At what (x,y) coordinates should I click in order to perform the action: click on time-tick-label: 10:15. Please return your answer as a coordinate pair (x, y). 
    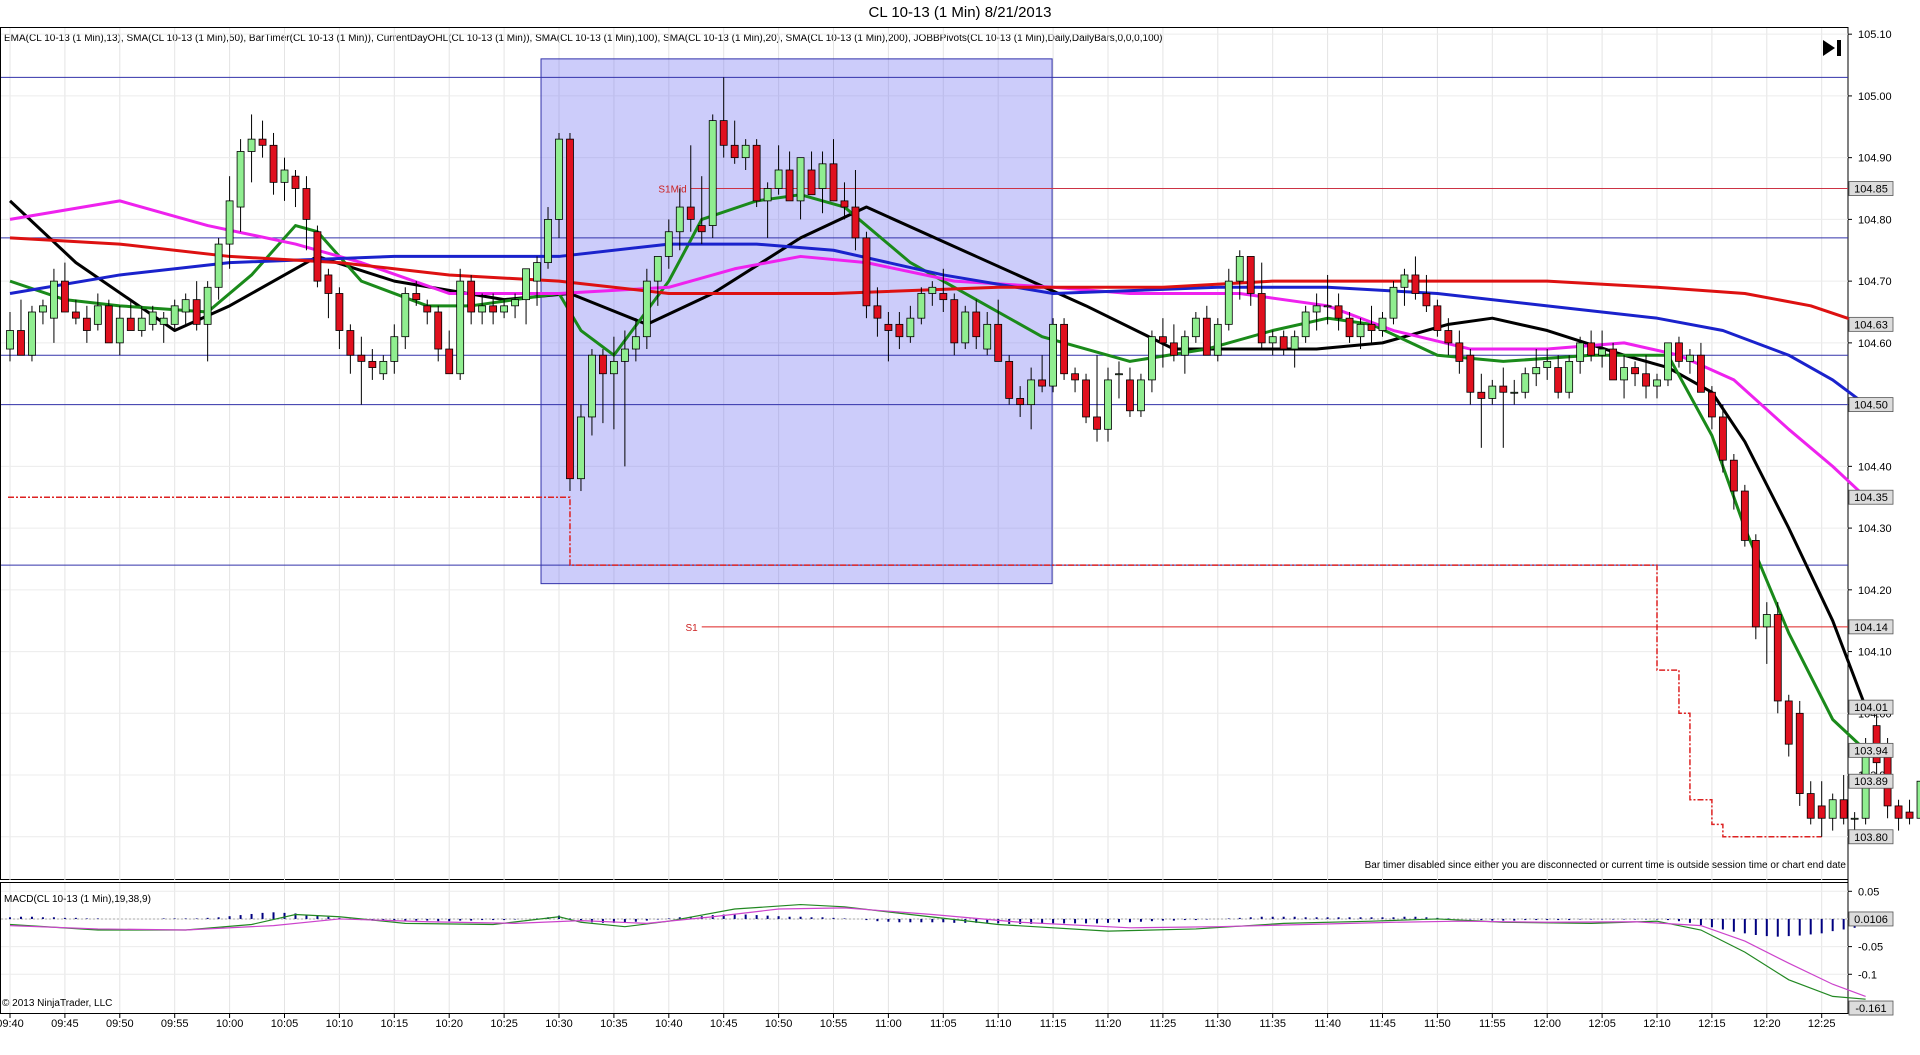
    Looking at the image, I should click on (395, 1024).